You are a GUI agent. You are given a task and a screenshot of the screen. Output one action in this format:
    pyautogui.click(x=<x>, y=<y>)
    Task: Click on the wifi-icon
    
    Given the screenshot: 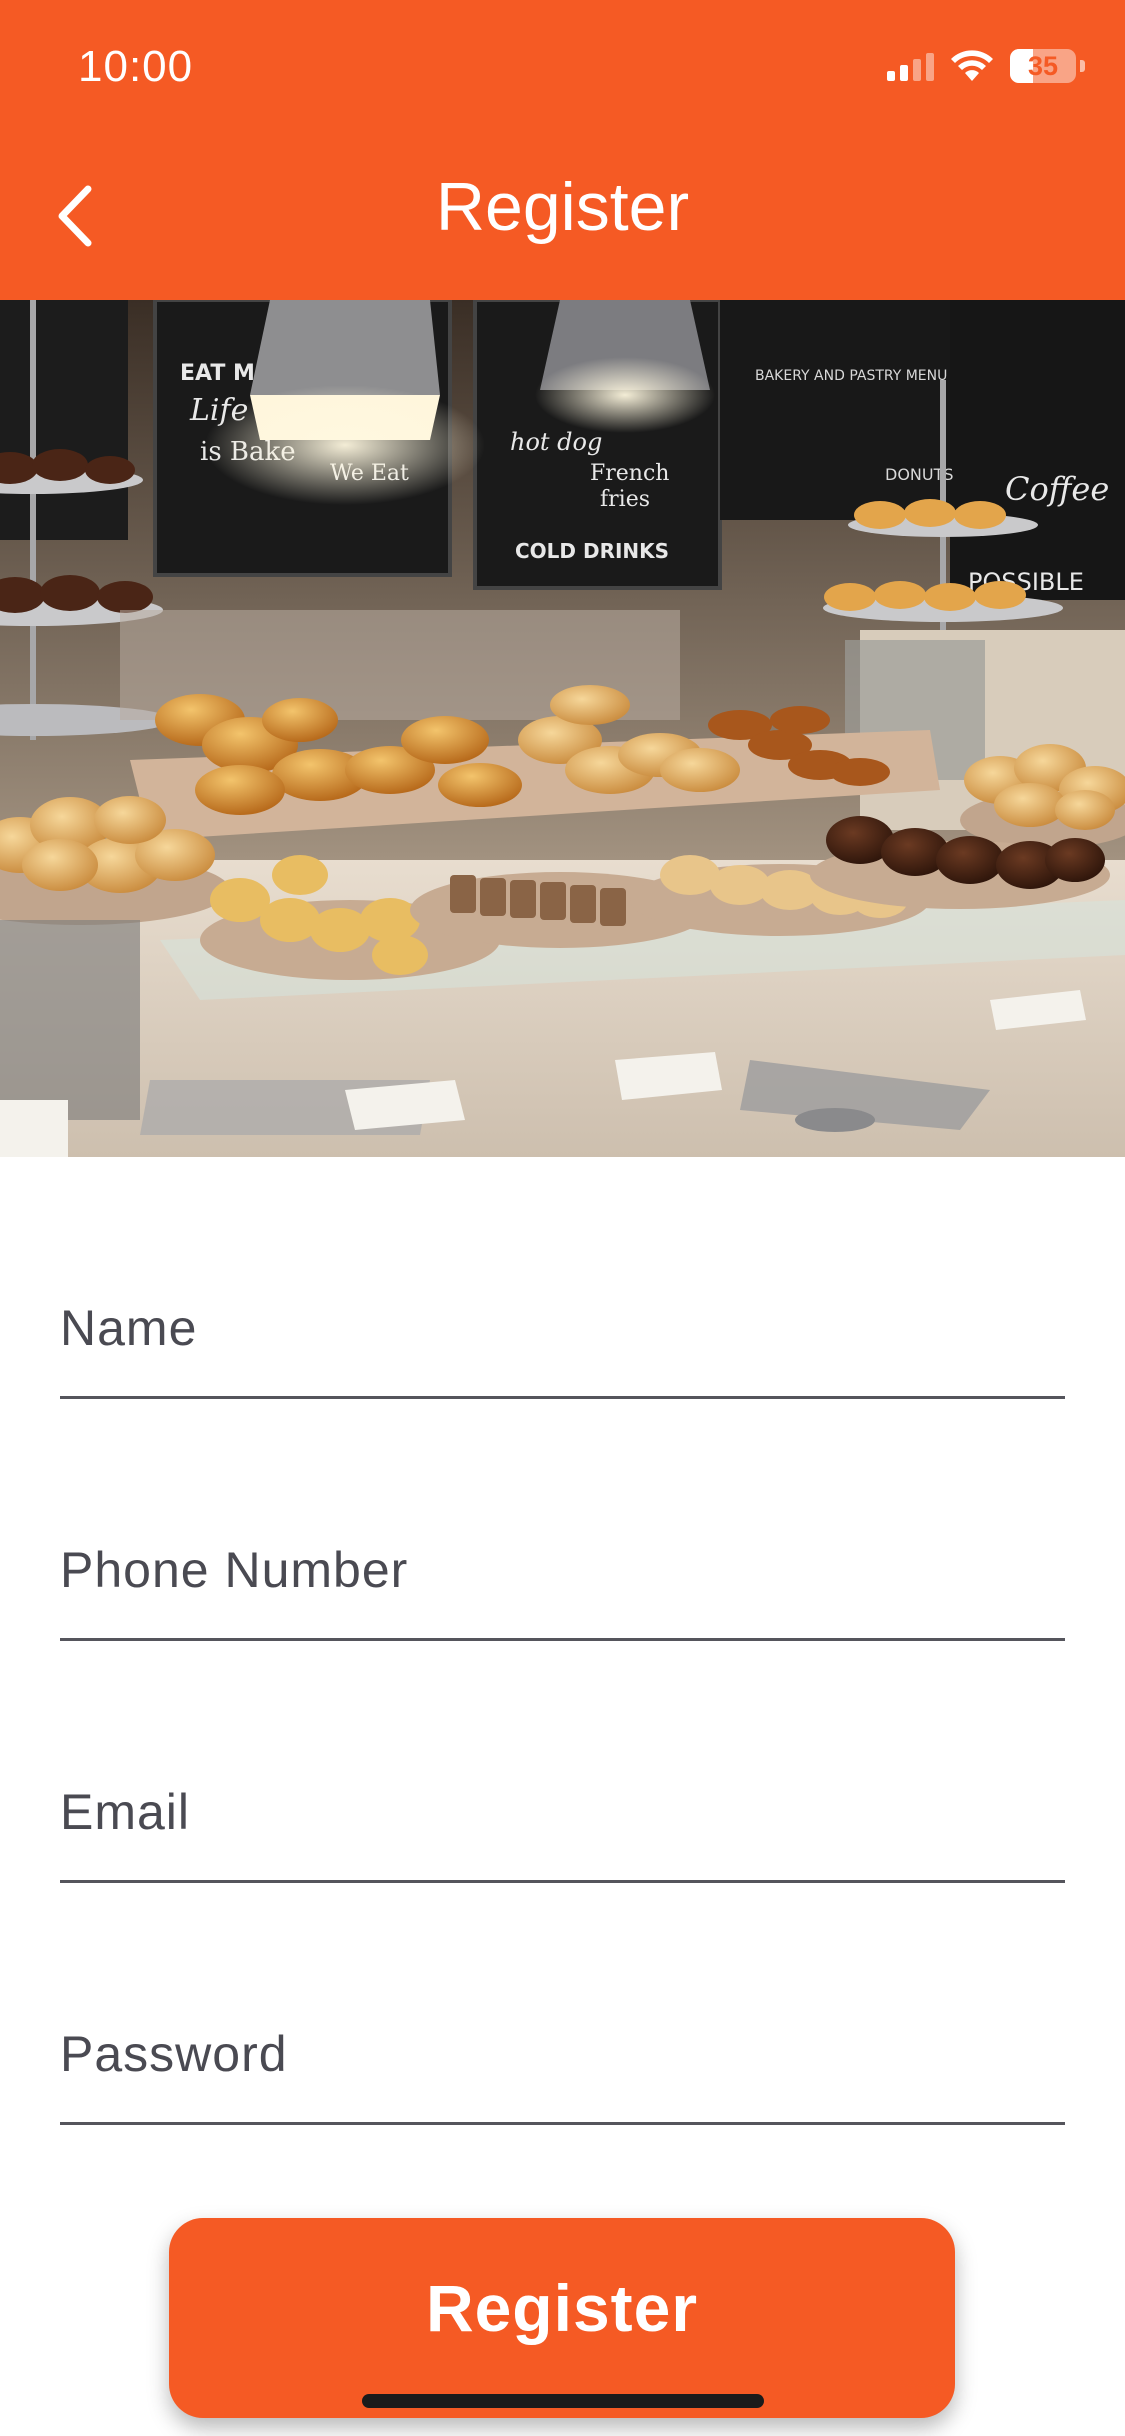 What is the action you would take?
    pyautogui.click(x=972, y=65)
    